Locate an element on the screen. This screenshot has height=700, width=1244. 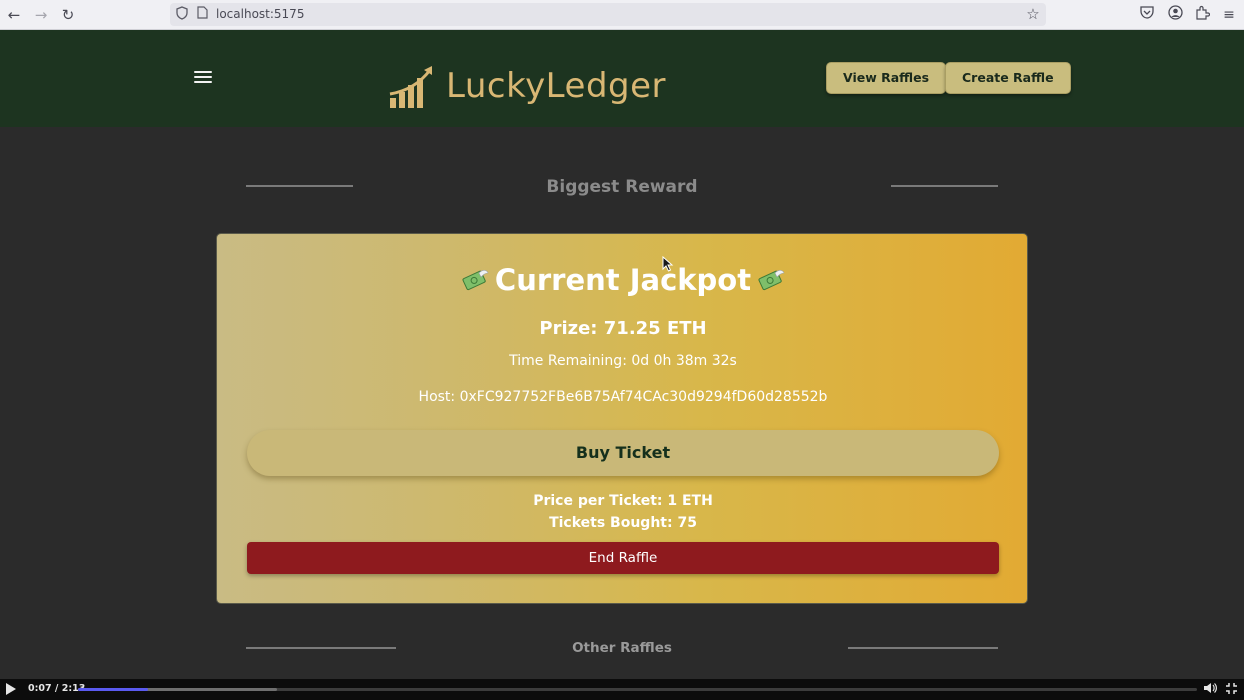
video-player-controls: 0:07 / 2:13 is located at coordinates (622, 689).